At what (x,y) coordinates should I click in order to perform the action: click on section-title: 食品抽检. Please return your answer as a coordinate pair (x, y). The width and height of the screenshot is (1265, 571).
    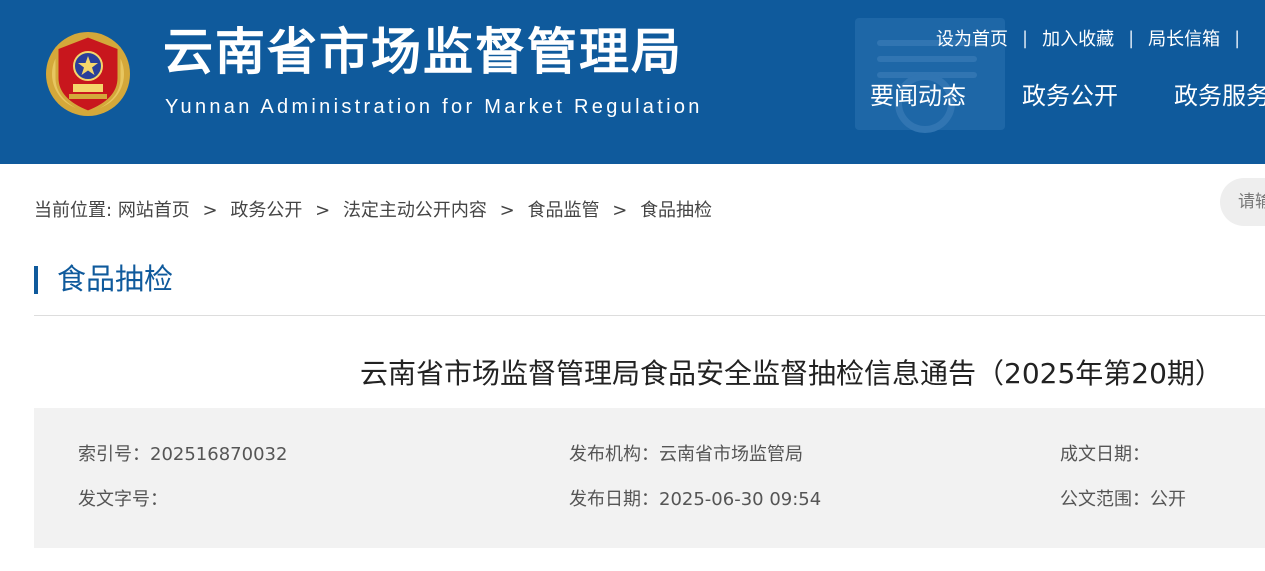
    Looking at the image, I should click on (115, 279).